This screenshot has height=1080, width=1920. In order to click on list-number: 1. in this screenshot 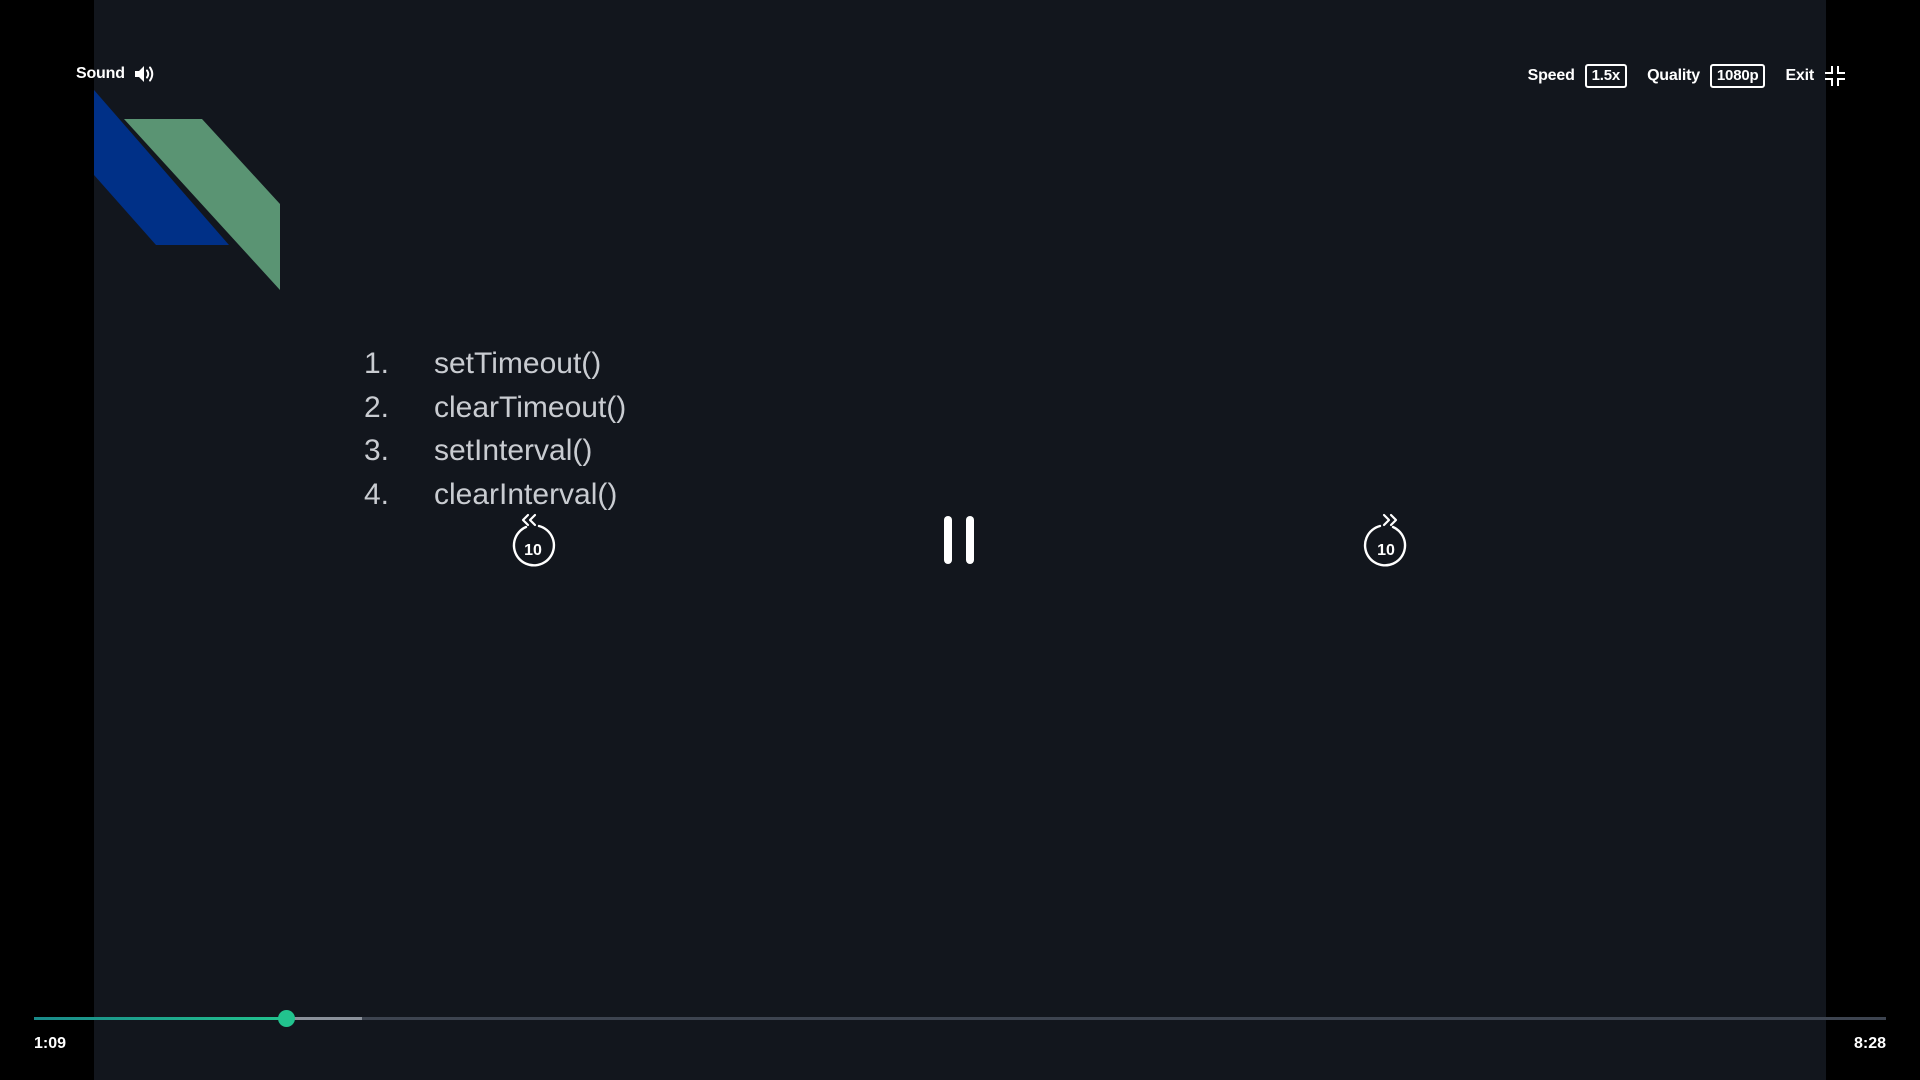, I will do `click(377, 363)`.